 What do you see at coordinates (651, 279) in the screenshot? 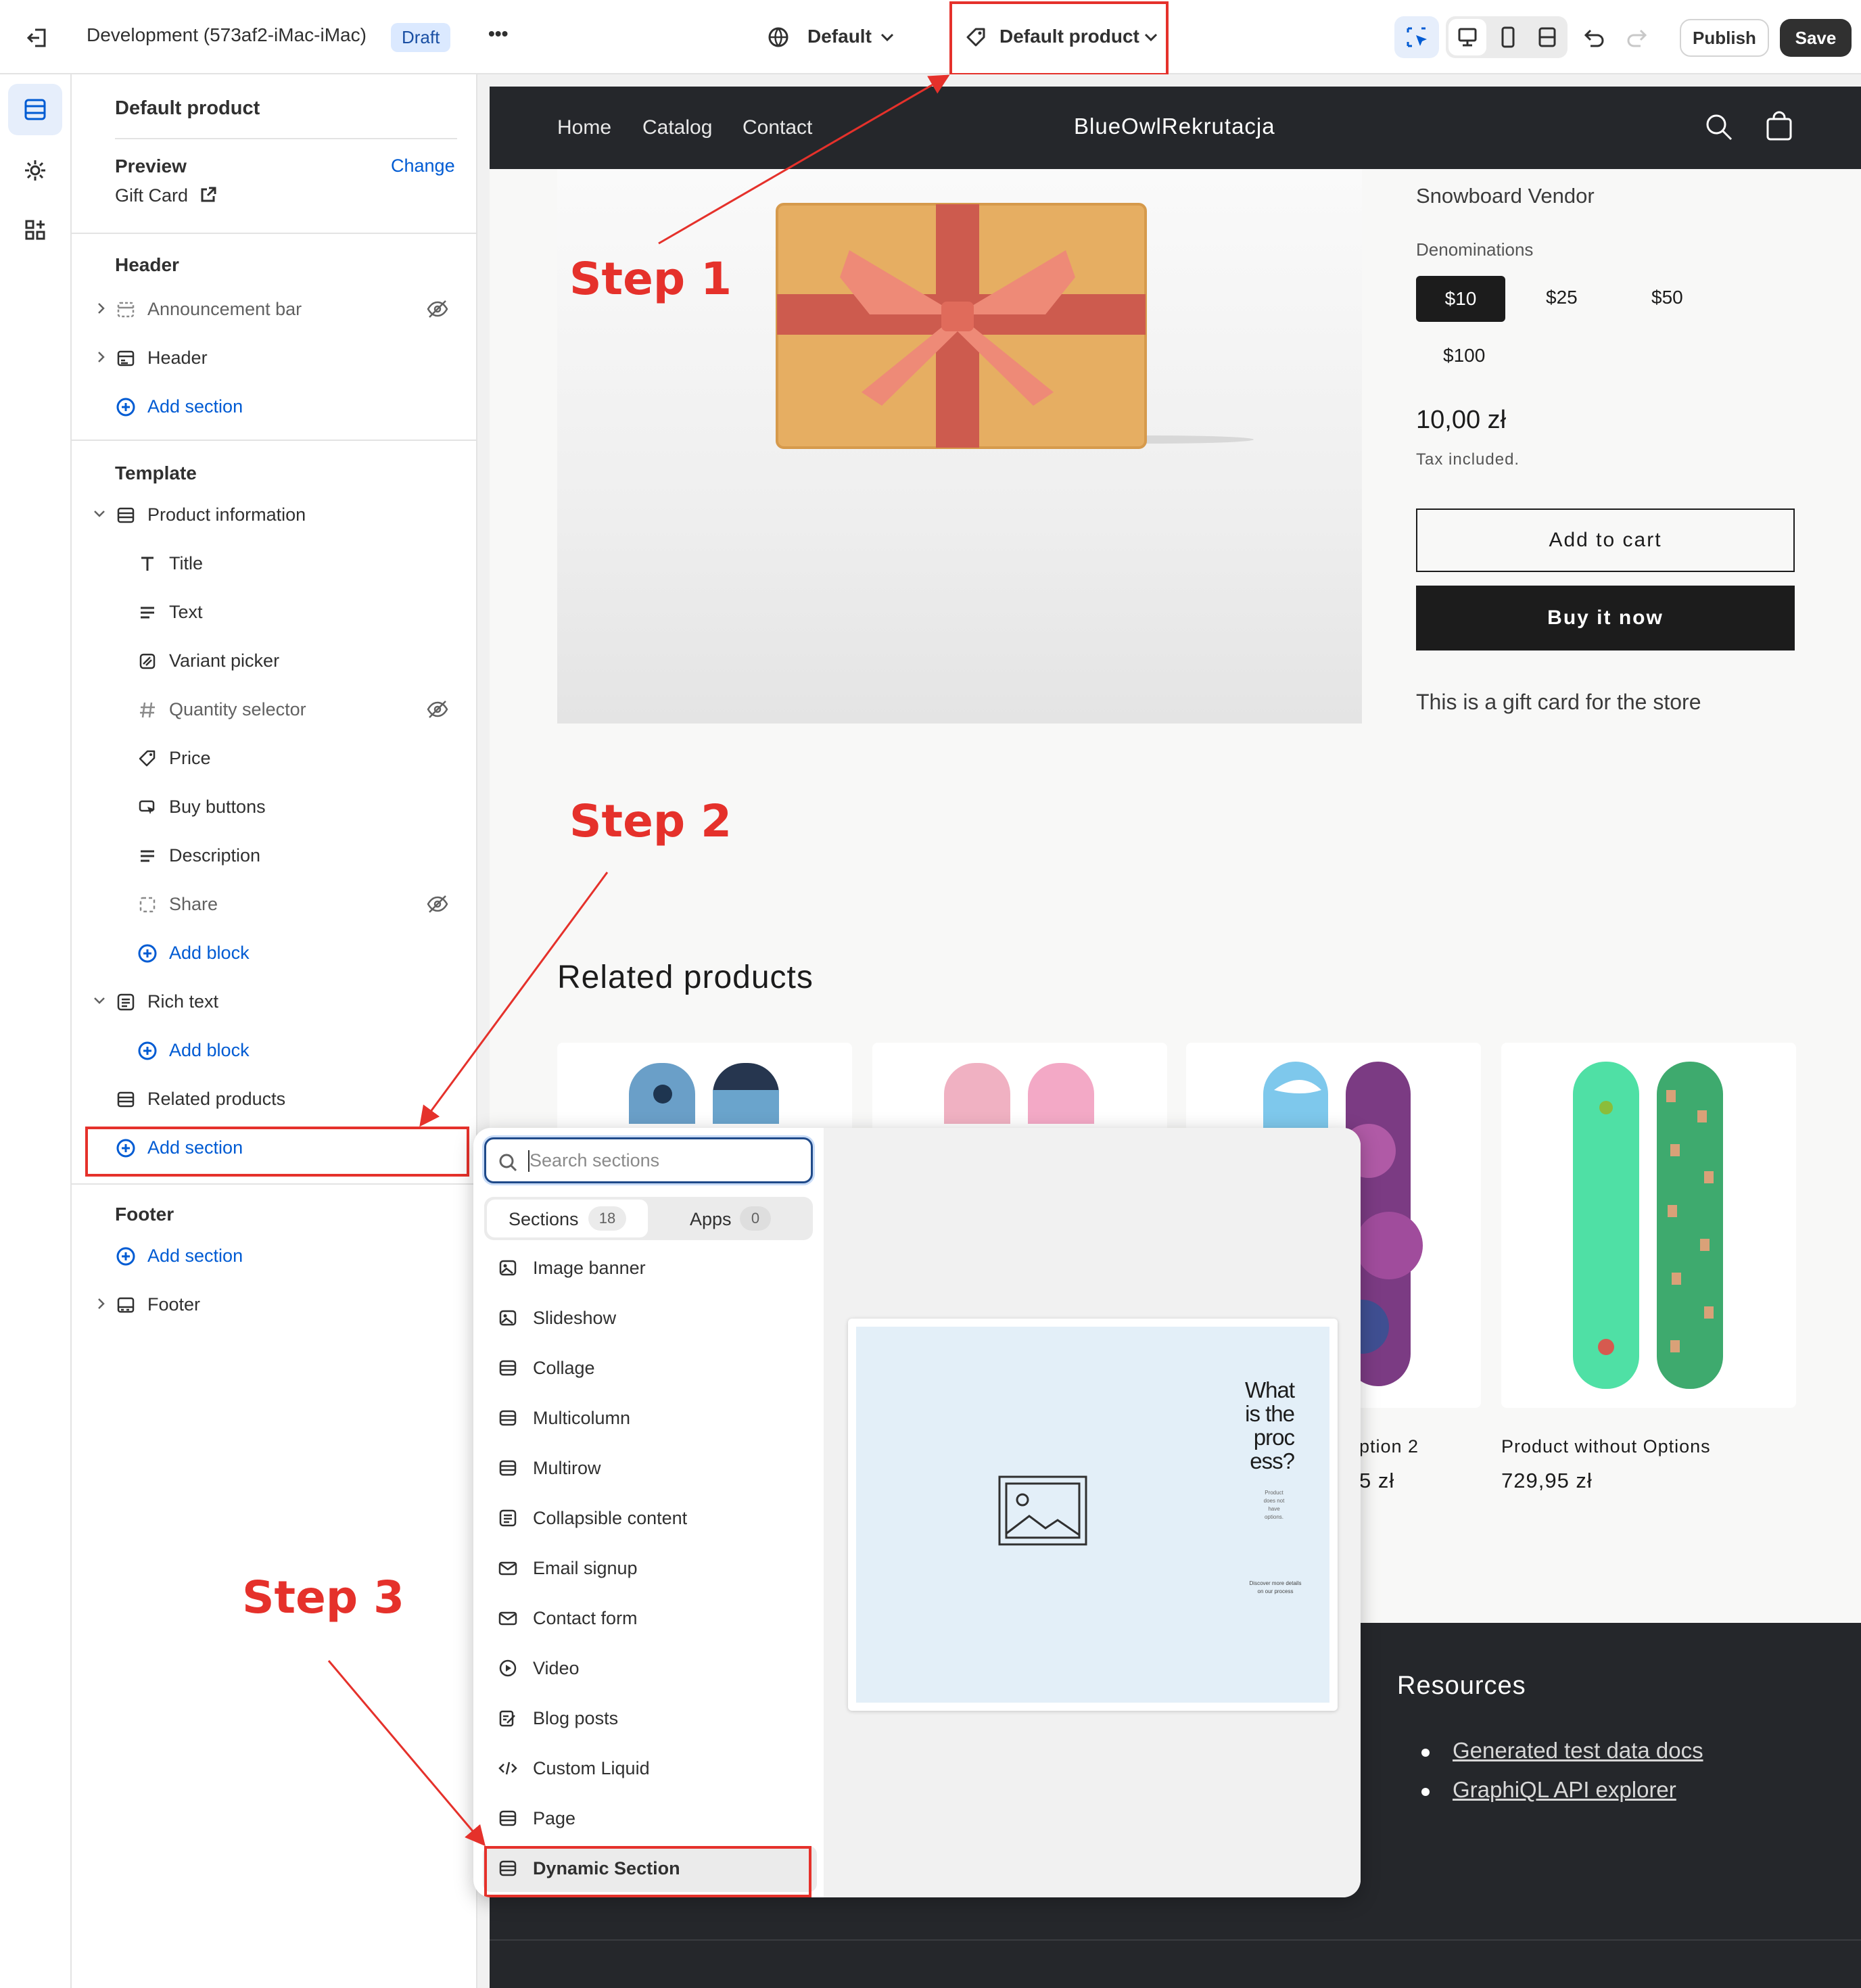
I see `step-1-label: Step 1` at bounding box center [651, 279].